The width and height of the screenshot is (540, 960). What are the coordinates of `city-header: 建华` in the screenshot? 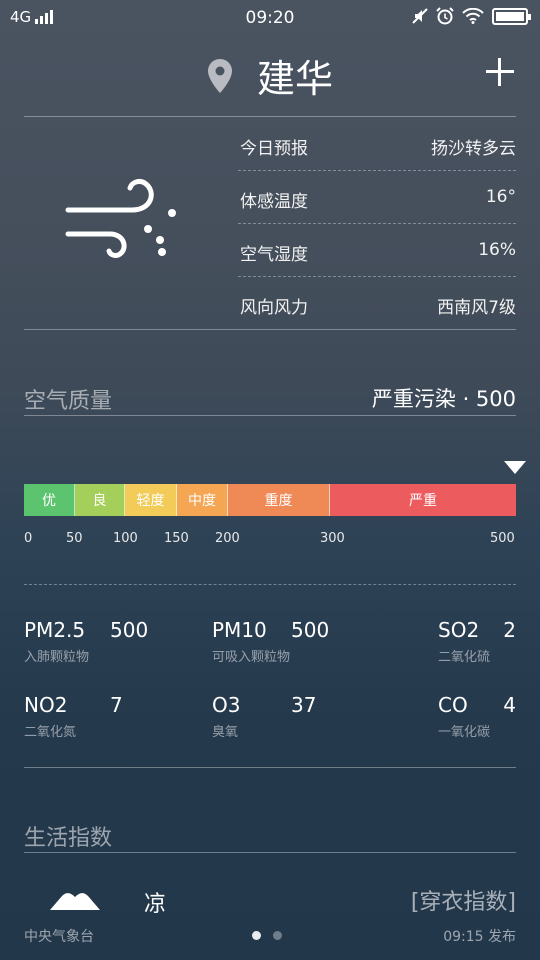 It's located at (270, 75).